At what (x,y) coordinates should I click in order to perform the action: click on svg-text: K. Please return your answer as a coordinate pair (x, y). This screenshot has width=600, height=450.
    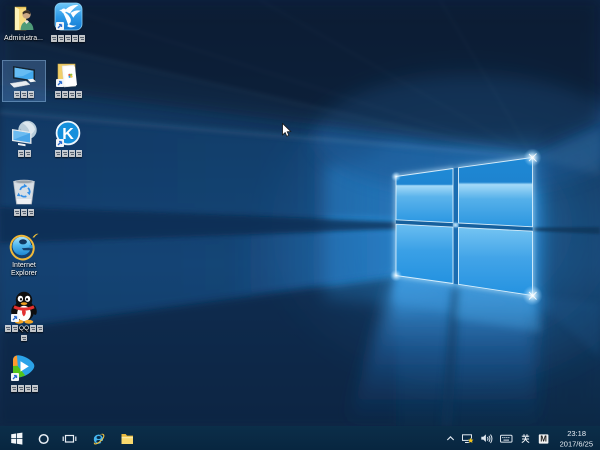
    Looking at the image, I should click on (68, 134).